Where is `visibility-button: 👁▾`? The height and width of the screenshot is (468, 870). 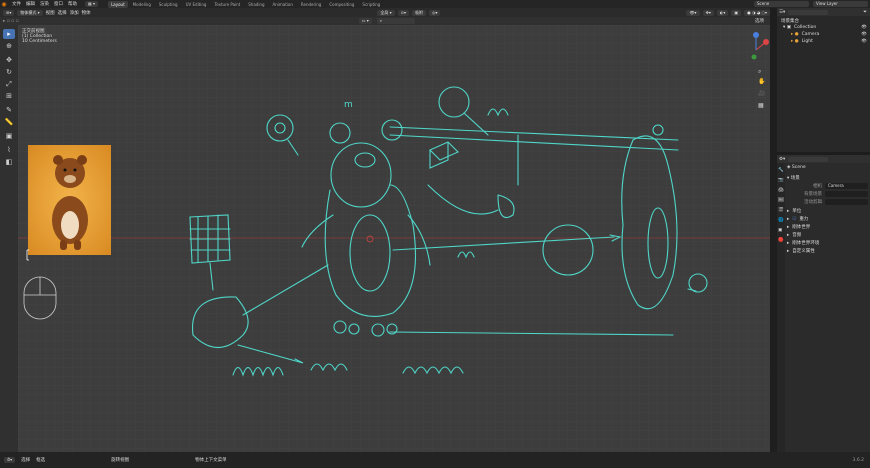 visibility-button: 👁▾ is located at coordinates (693, 12).